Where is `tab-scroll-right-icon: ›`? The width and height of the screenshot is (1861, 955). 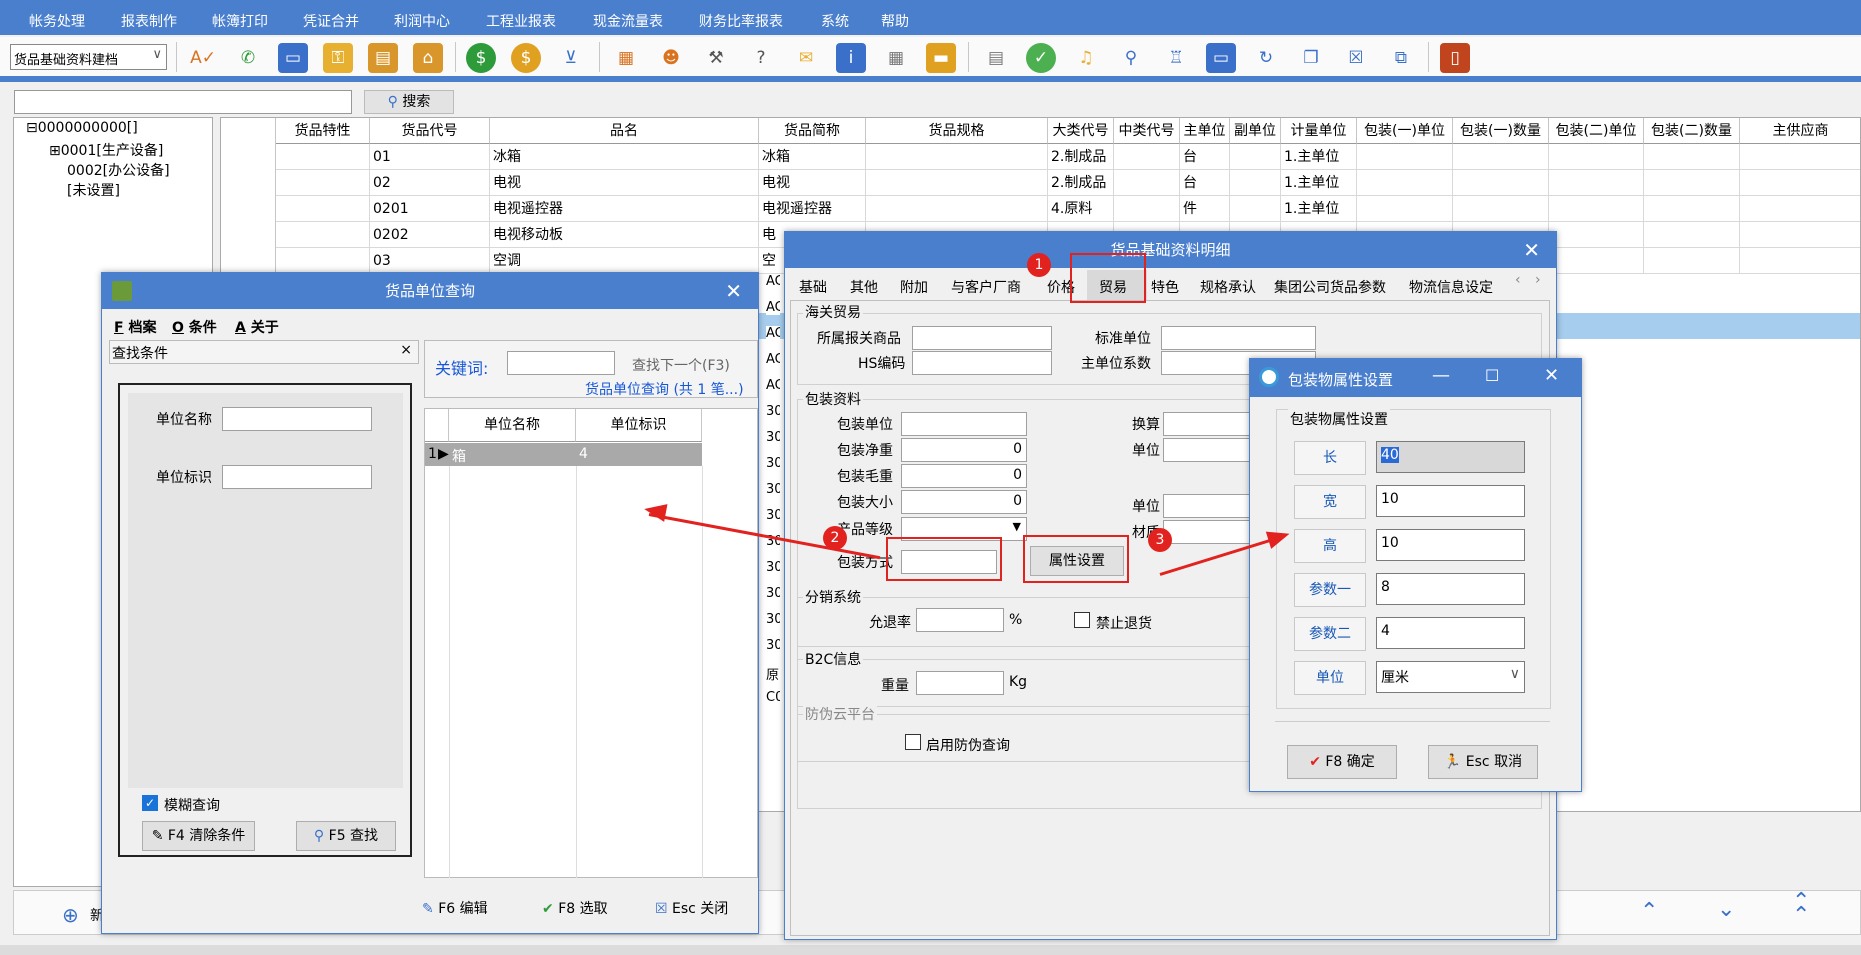 tab-scroll-right-icon: › is located at coordinates (1538, 280).